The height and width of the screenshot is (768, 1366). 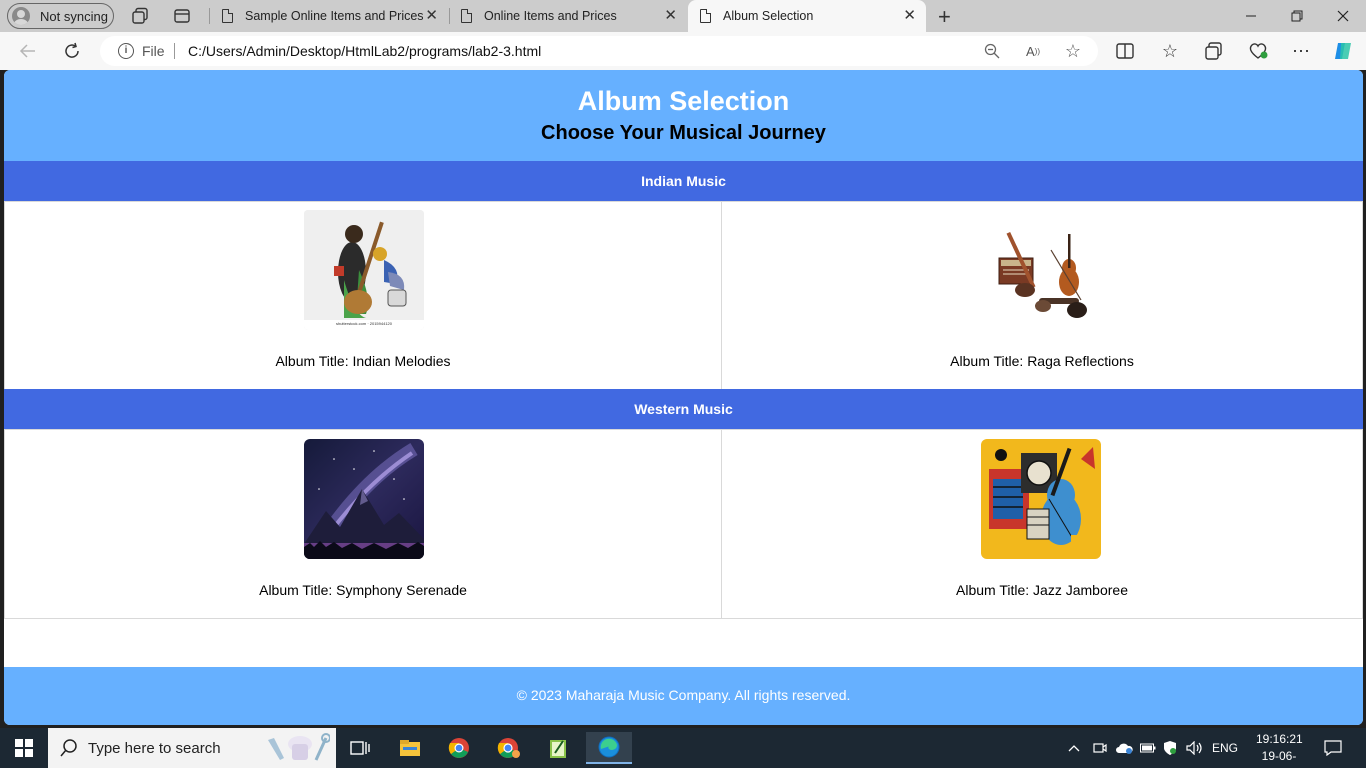 I want to click on site-info-icon: i, so click(x=126, y=51).